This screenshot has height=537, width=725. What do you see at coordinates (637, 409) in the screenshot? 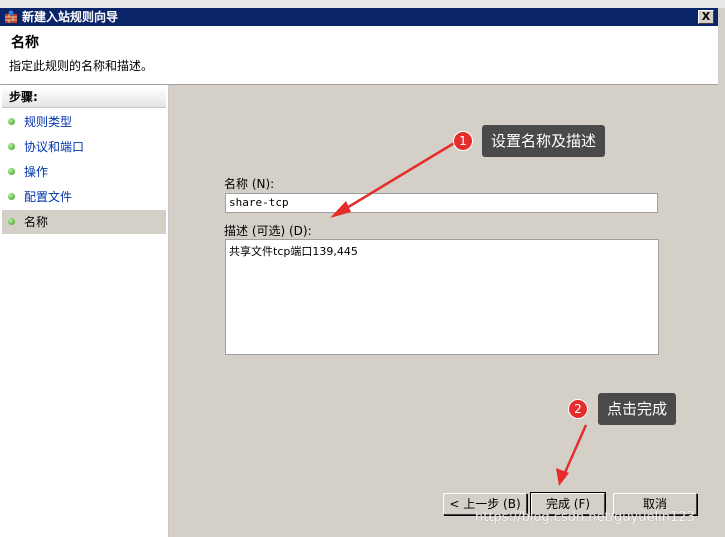
I see `annotation-callout-2: 点击完成` at bounding box center [637, 409].